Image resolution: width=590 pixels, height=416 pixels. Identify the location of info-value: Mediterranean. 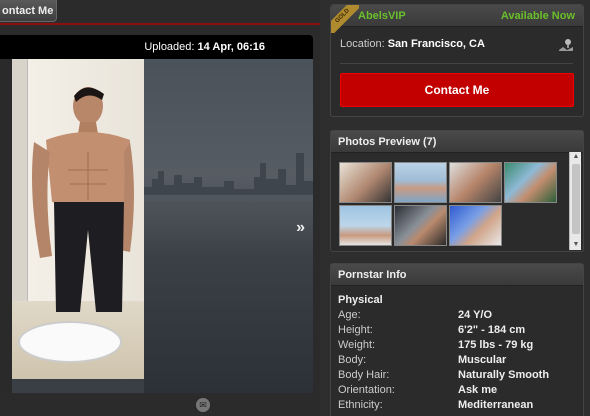
(496, 405).